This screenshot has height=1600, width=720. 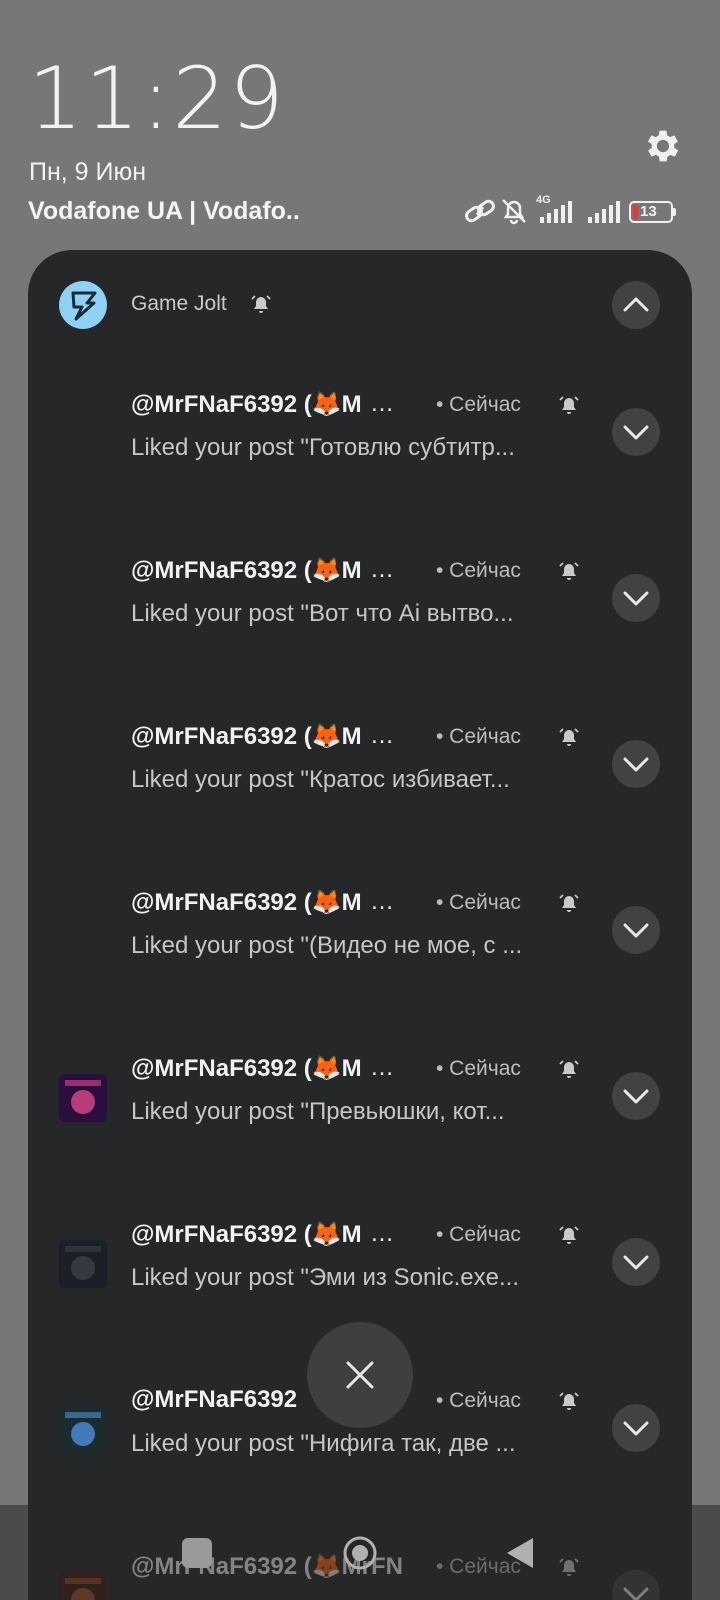 I want to click on back-button, so click(x=521, y=1553).